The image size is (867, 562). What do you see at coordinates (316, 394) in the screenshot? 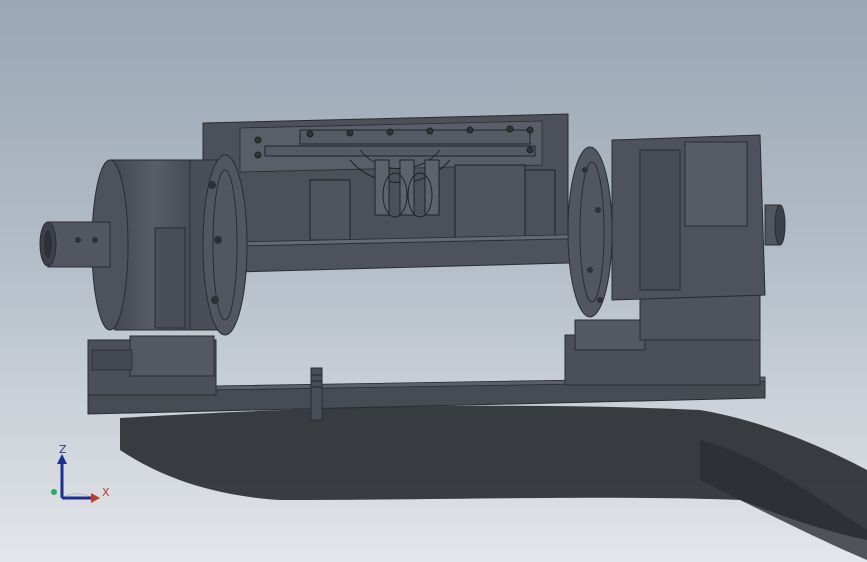
I see `center-pin` at bounding box center [316, 394].